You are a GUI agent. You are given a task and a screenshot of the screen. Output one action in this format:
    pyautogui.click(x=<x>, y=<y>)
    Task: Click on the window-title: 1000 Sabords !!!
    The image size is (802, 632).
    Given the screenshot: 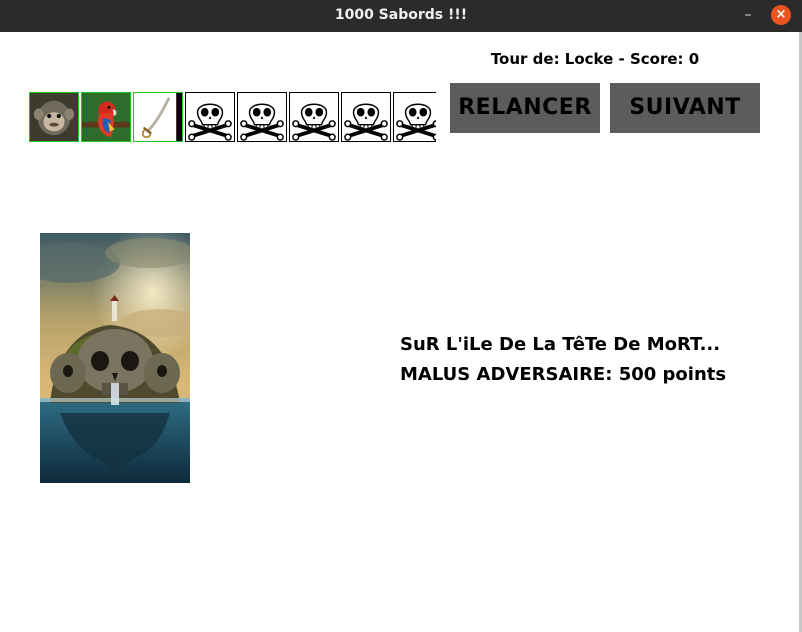 What is the action you would take?
    pyautogui.click(x=401, y=15)
    